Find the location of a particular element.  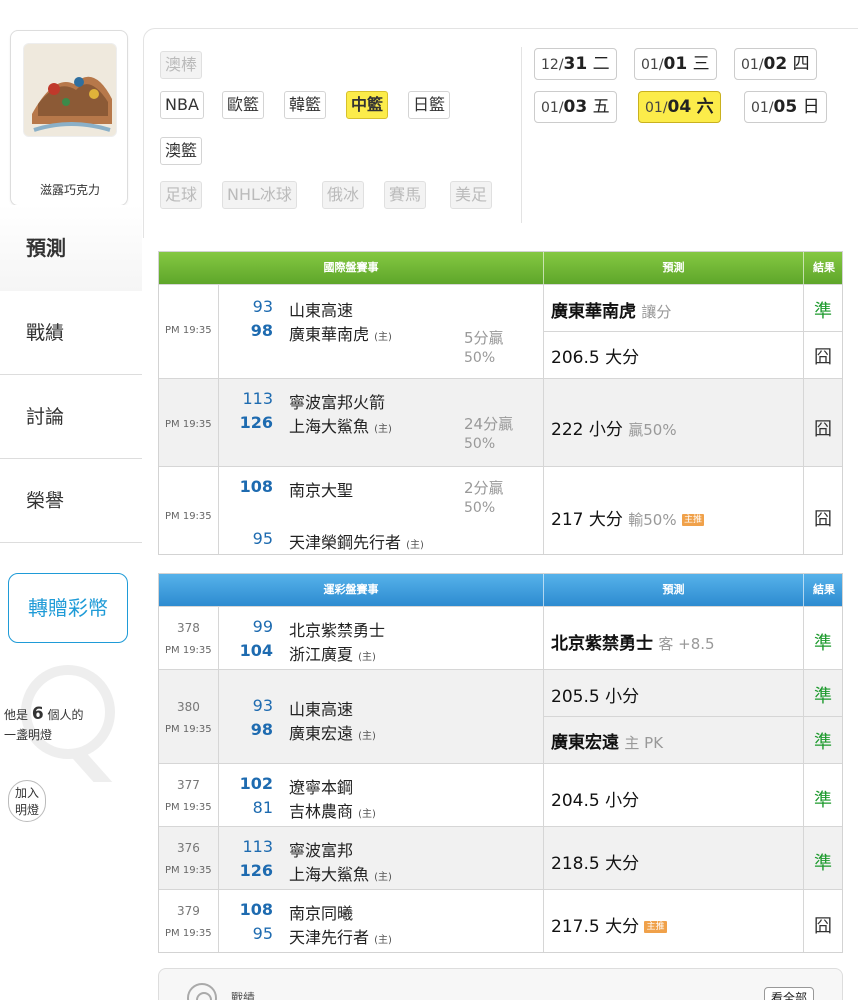

prediction-main: 217.5 大分 is located at coordinates (595, 927).